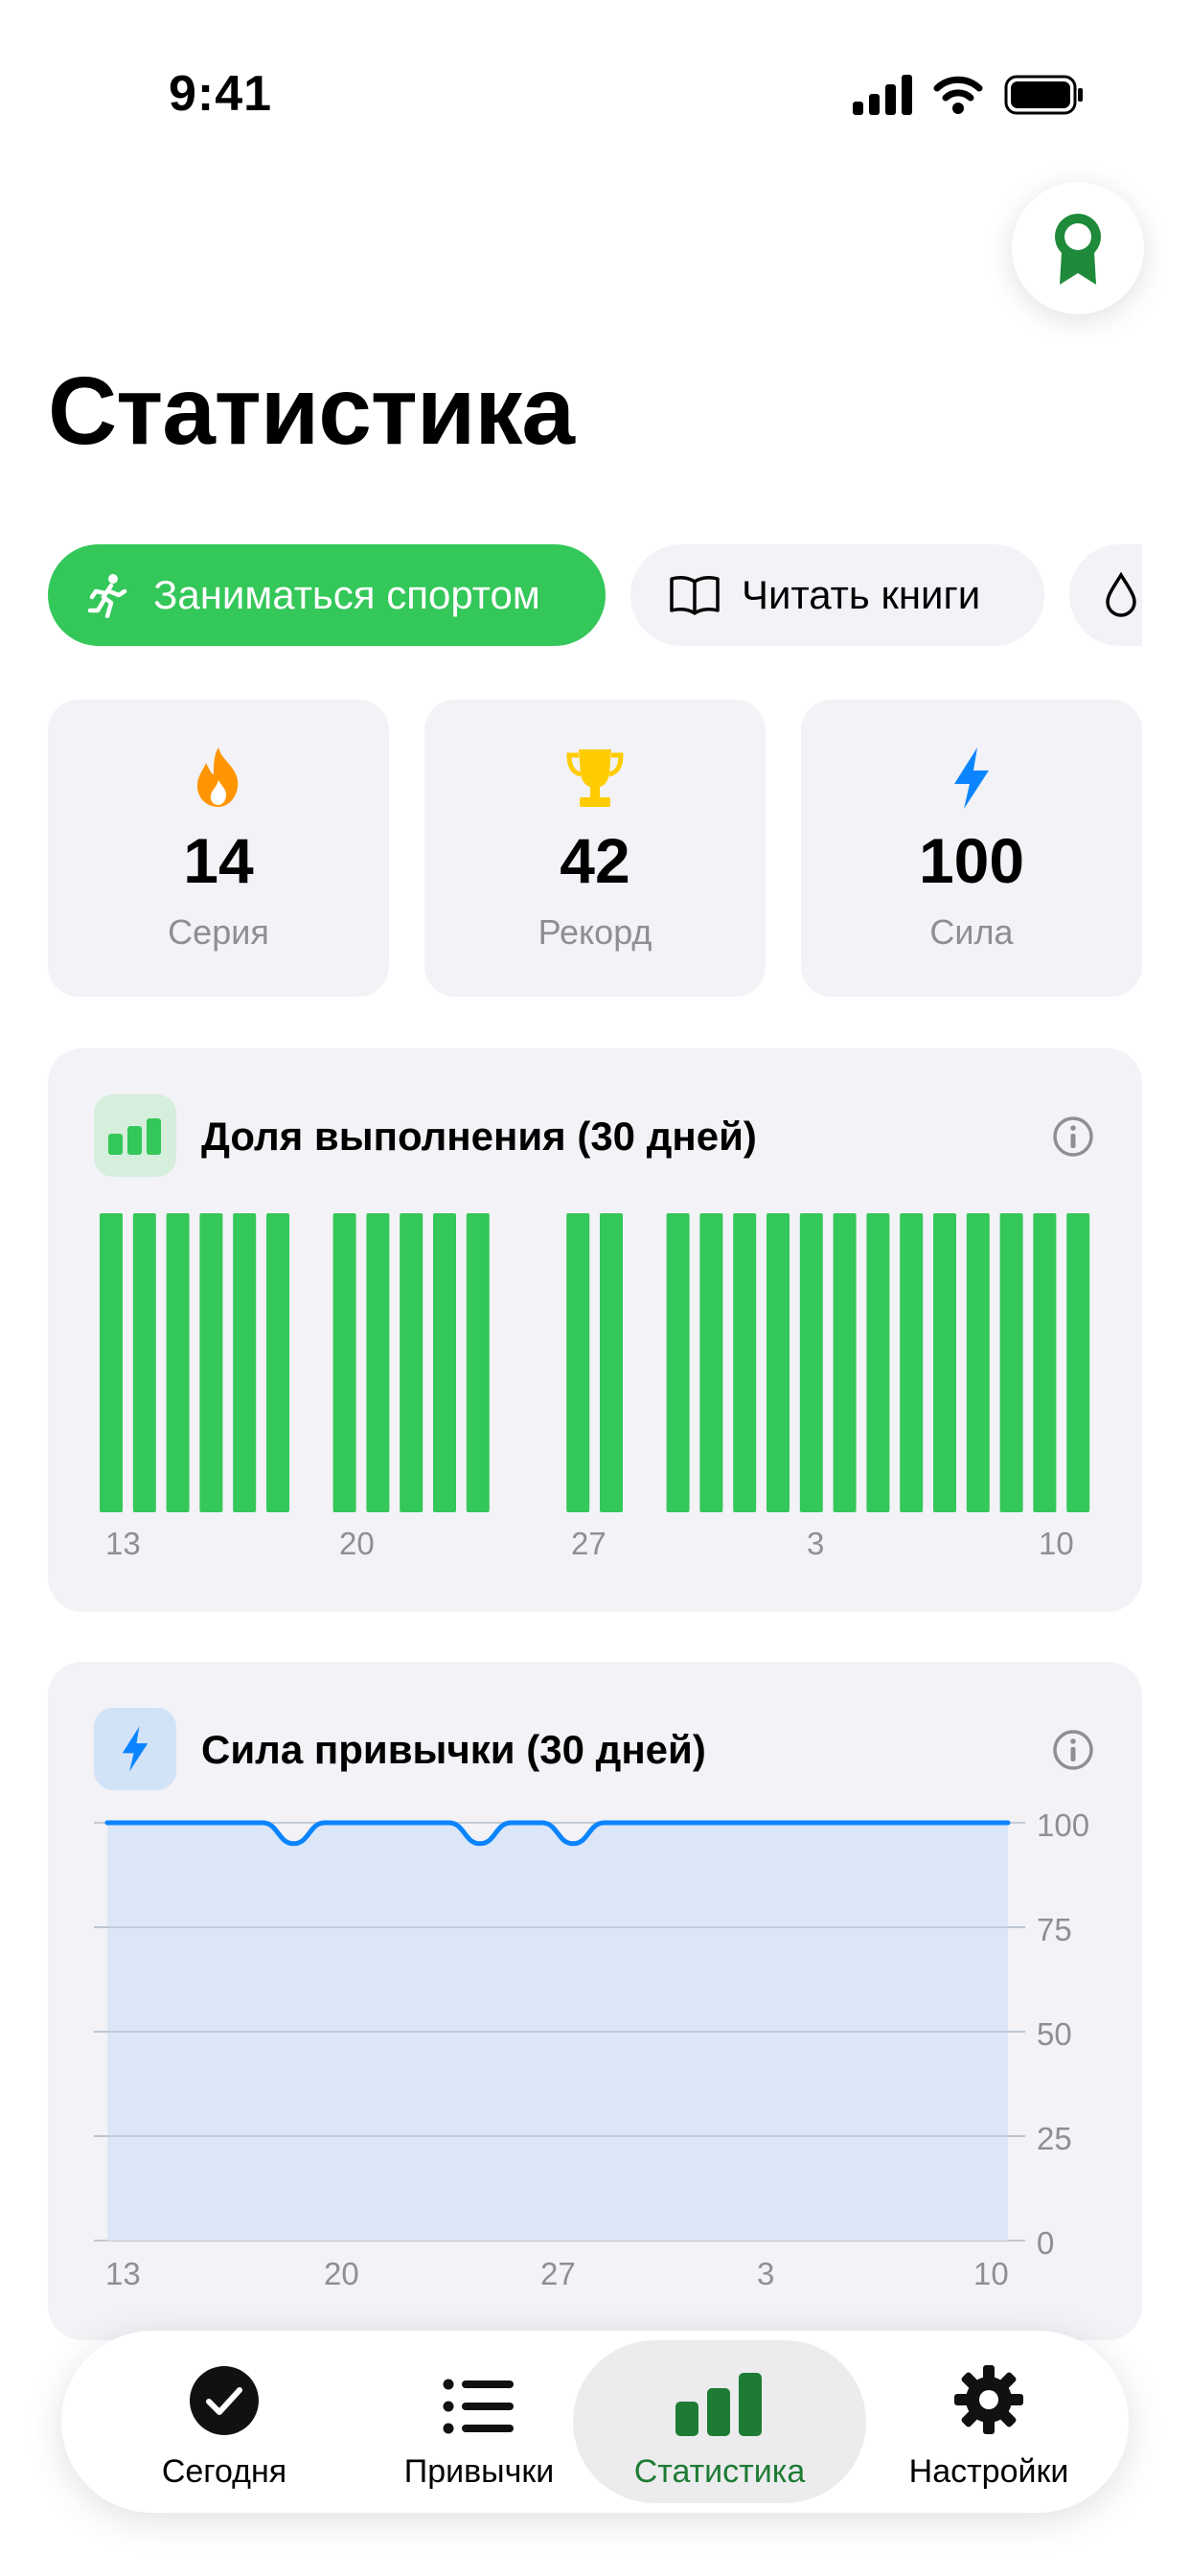 The image size is (1190, 2576). What do you see at coordinates (107, 596) in the screenshot?
I see `figure-run-icon` at bounding box center [107, 596].